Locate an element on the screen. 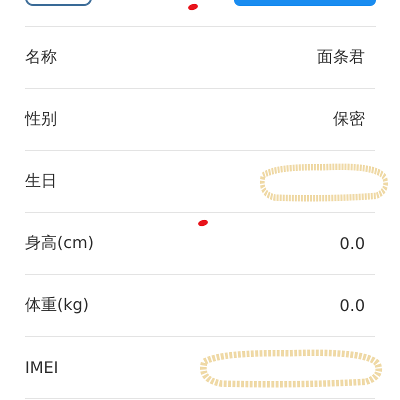  field-value: 面条君 is located at coordinates (341, 57).